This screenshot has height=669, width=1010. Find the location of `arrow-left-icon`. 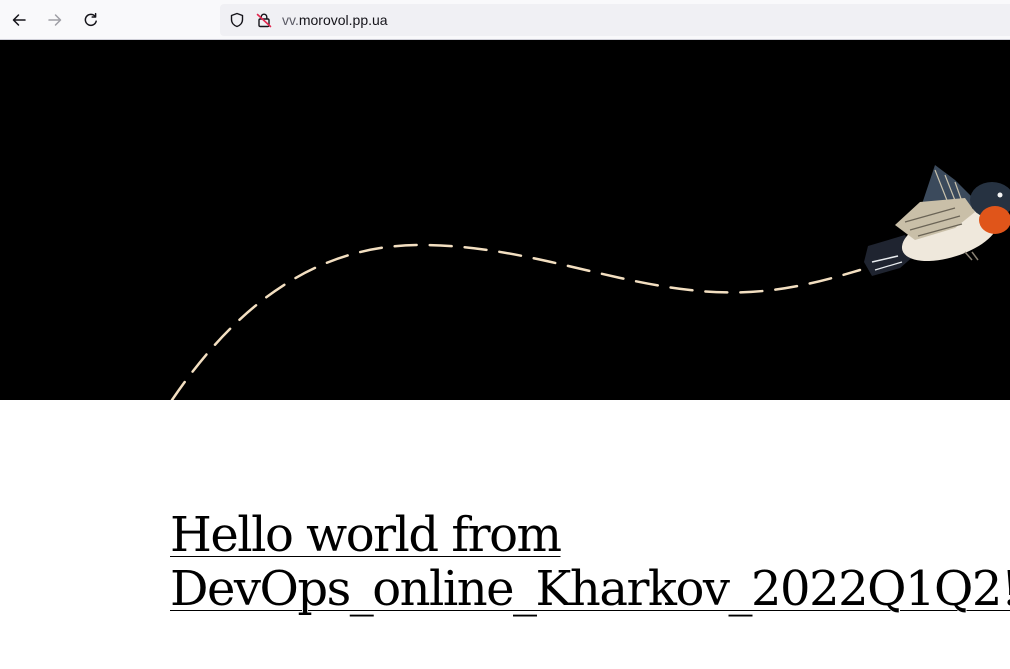

arrow-left-icon is located at coordinates (19, 20).